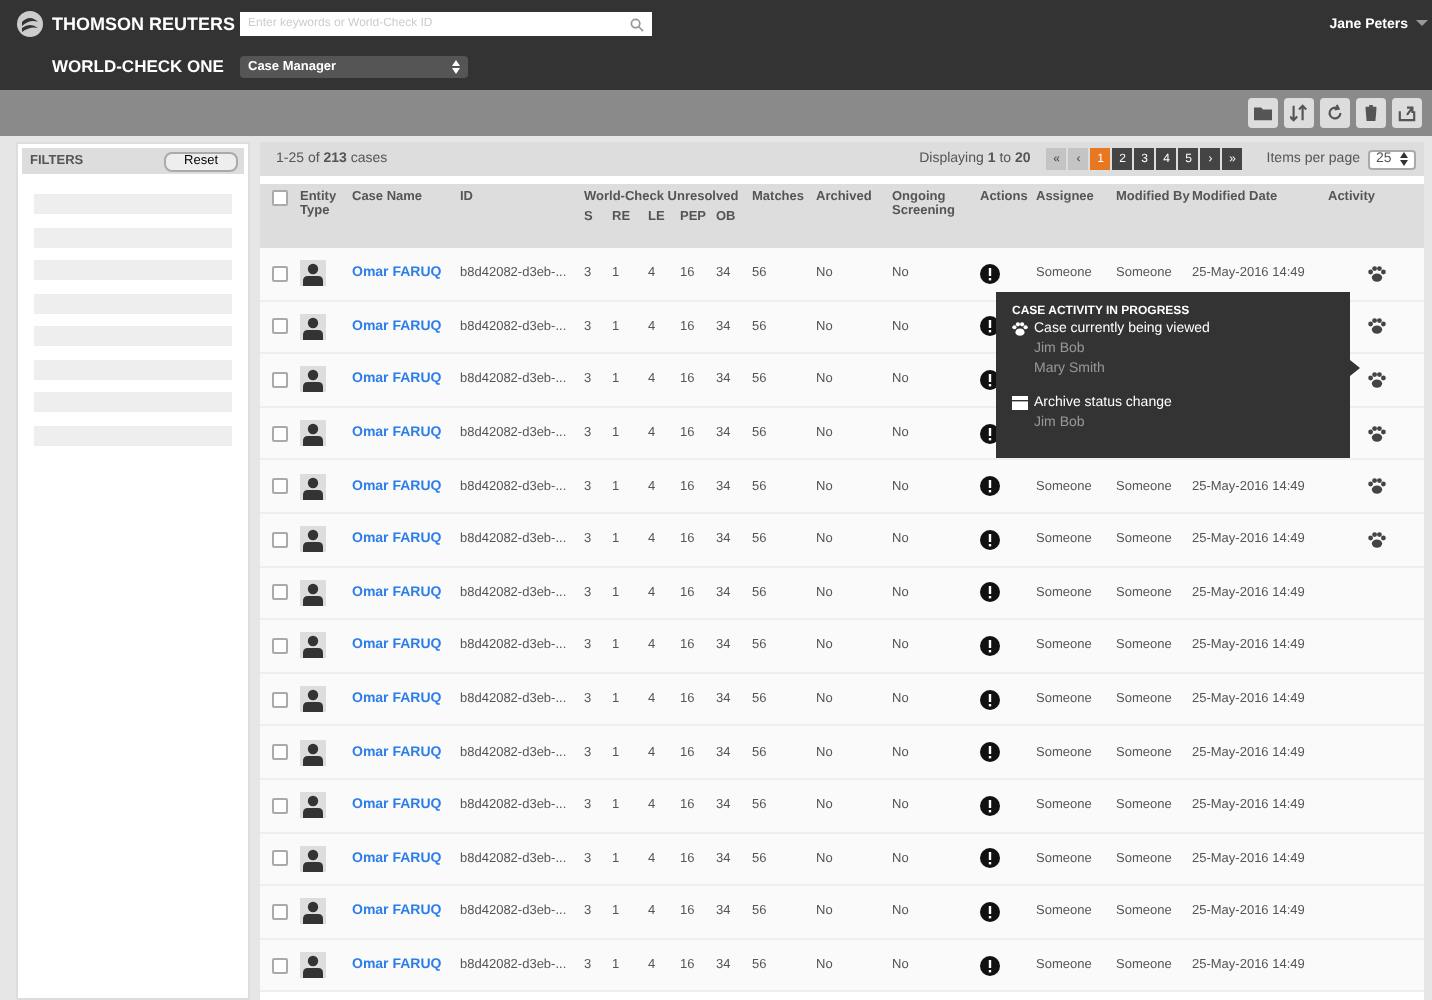 Image resolution: width=1432 pixels, height=1000 pixels. Describe the element at coordinates (138, 66) in the screenshot. I see `product-name: WORLD-CHECK ONE` at that location.